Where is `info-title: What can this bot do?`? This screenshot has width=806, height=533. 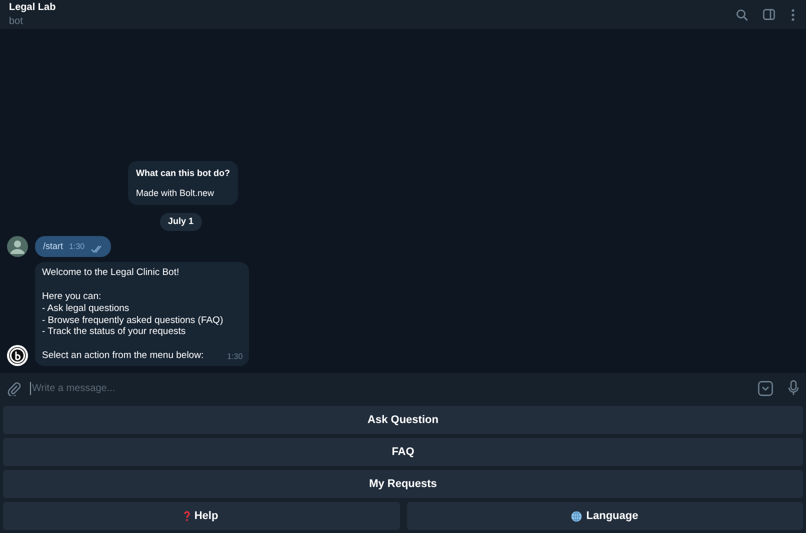 info-title: What can this bot do? is located at coordinates (183, 173).